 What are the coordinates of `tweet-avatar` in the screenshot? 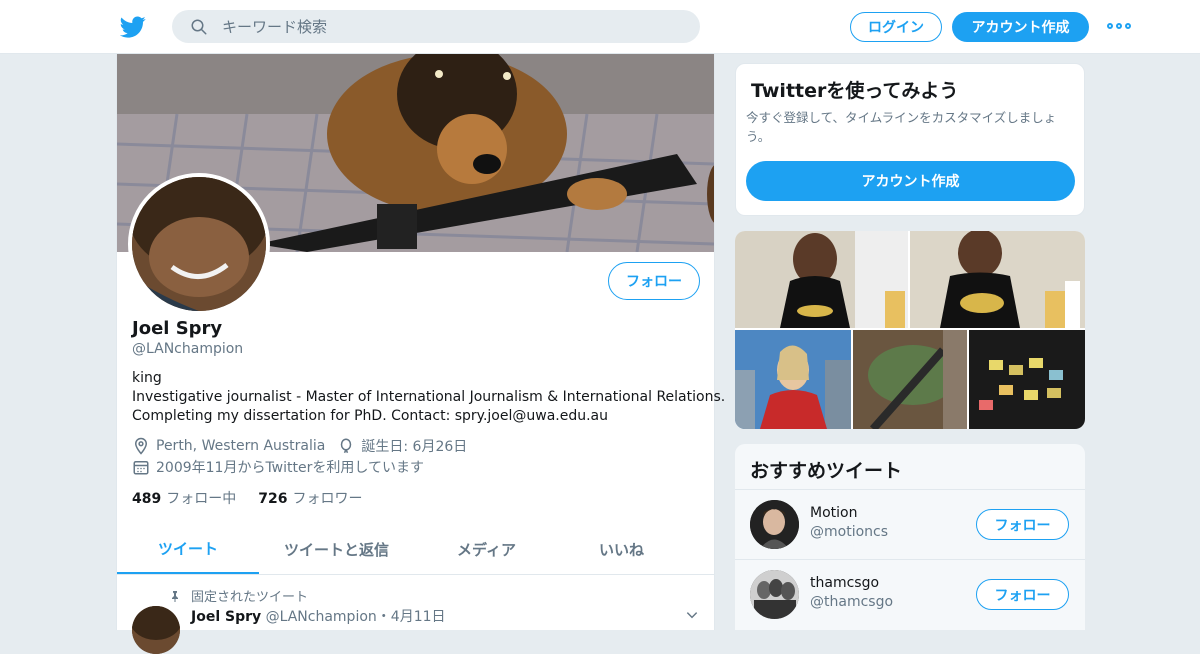 It's located at (156, 630).